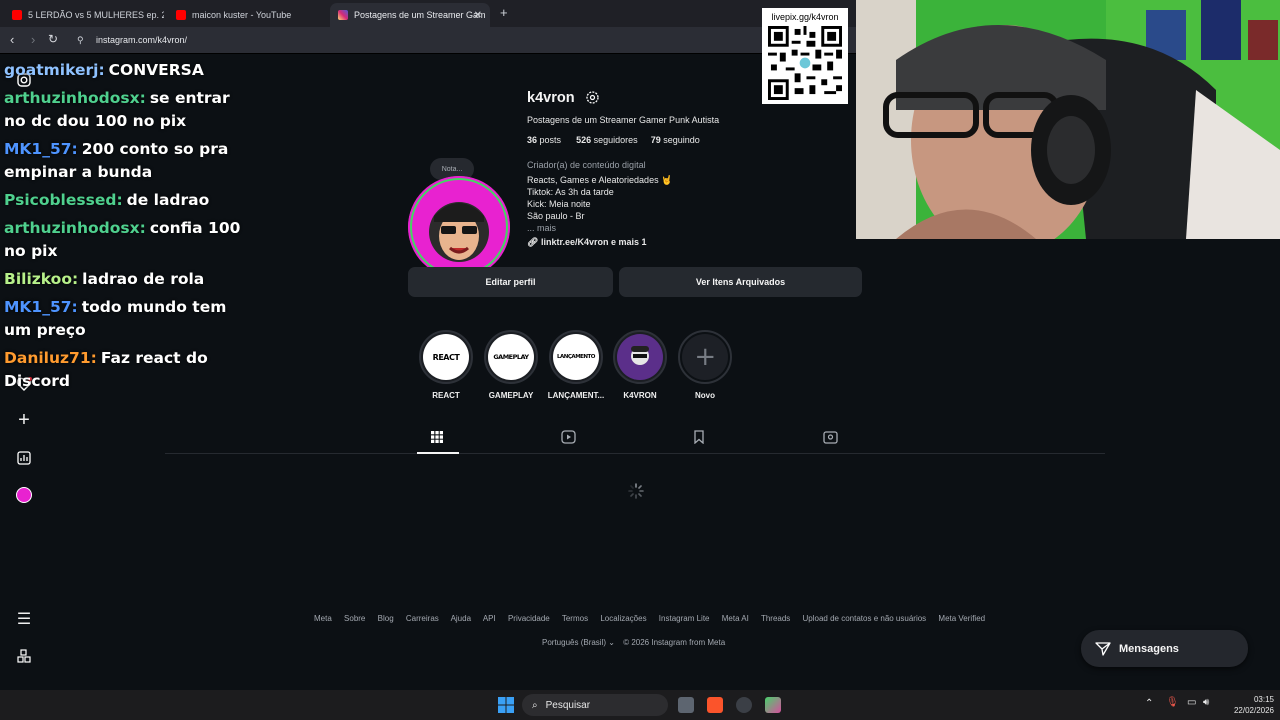 This screenshot has height=720, width=1280. What do you see at coordinates (511, 357) in the screenshot?
I see `highlight-gameplay: GAMEPLAY` at bounding box center [511, 357].